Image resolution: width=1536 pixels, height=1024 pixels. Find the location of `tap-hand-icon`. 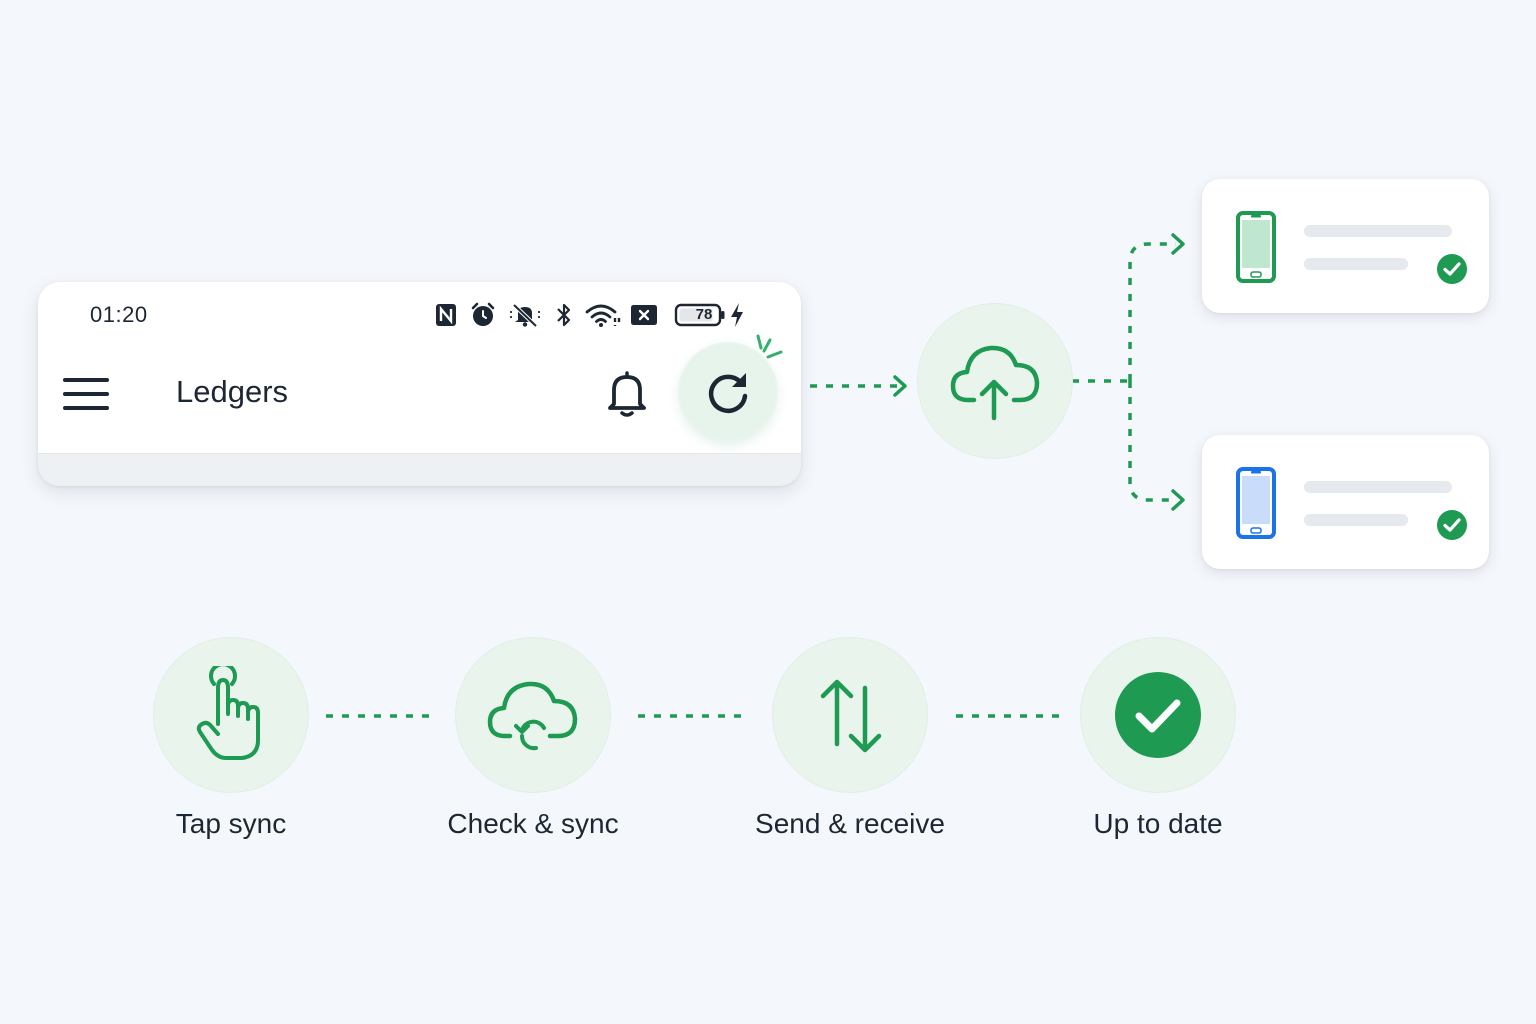

tap-hand-icon is located at coordinates (228, 713).